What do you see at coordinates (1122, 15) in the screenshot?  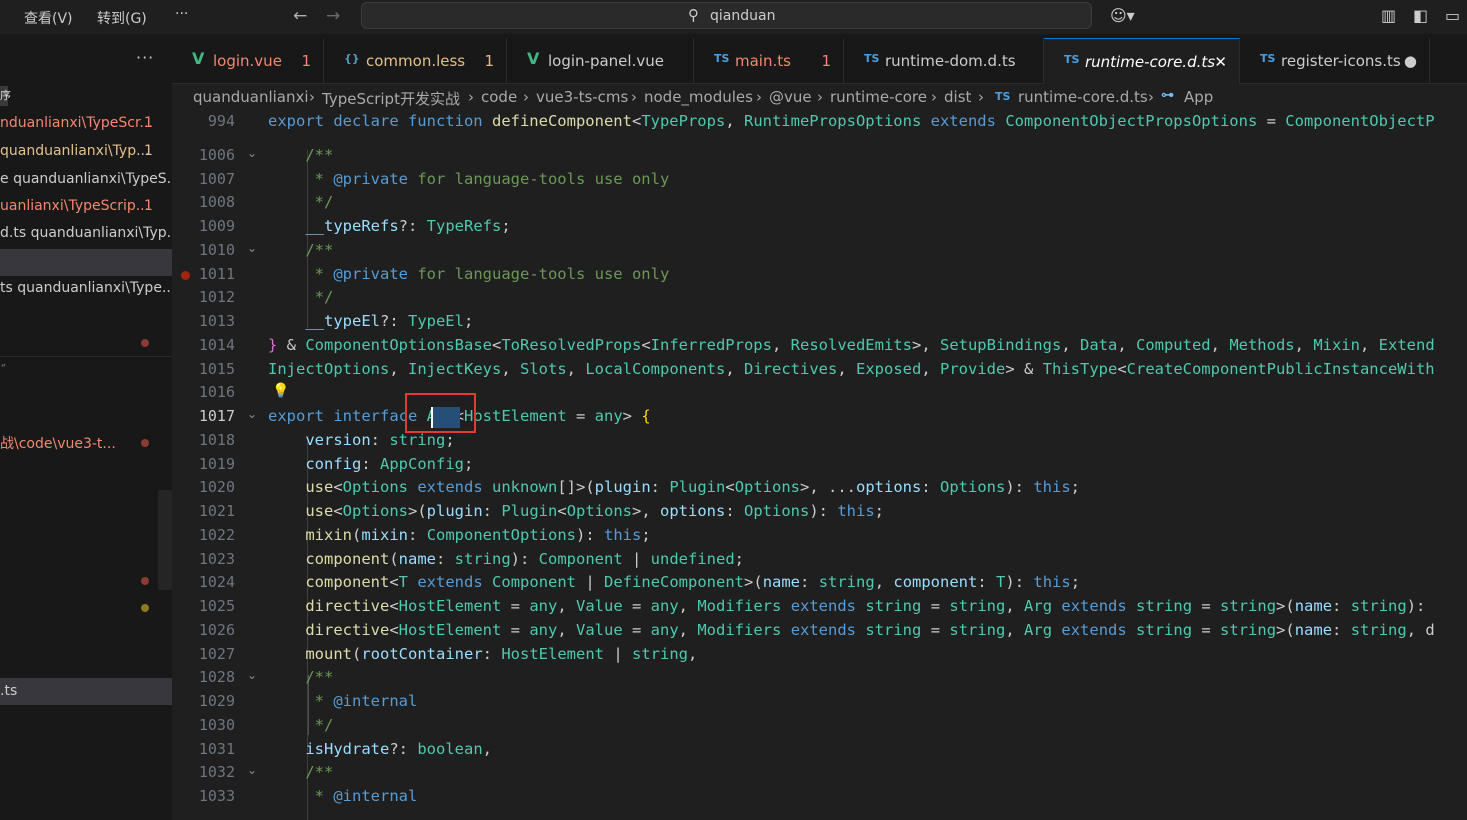 I see `copilot-icon: ☺▾` at bounding box center [1122, 15].